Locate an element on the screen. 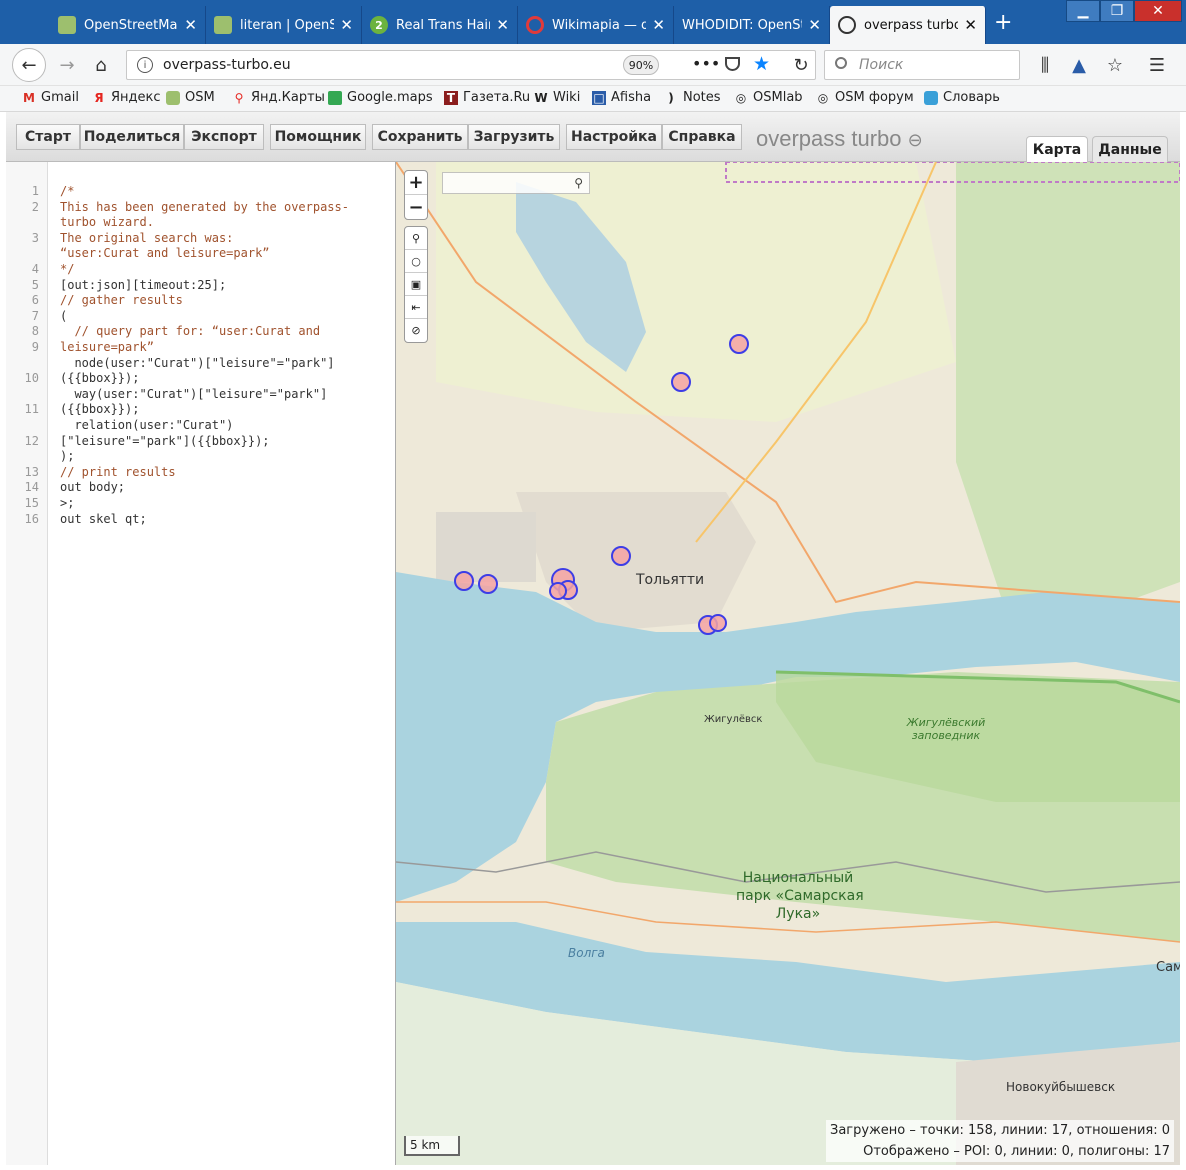  code-line: ); is located at coordinates (67, 456).